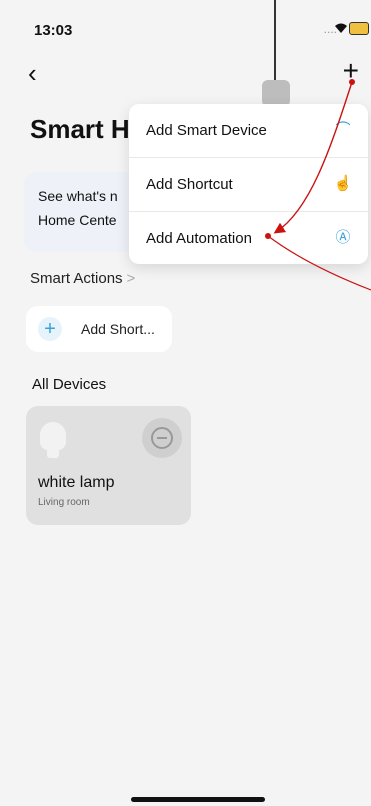 This screenshot has width=371, height=806. What do you see at coordinates (352, 82) in the screenshot?
I see `annotation-dot` at bounding box center [352, 82].